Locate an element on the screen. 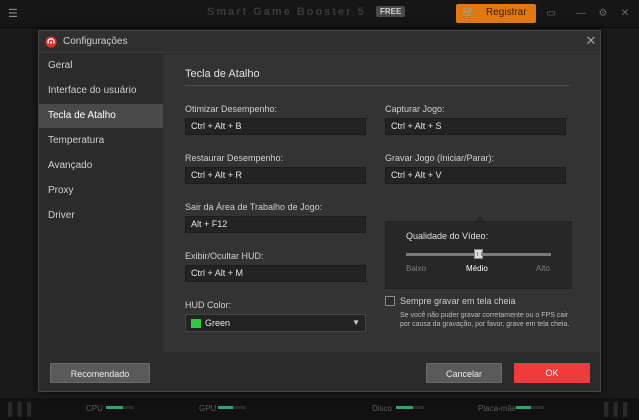  cart-icon: 🛒 is located at coordinates (468, 12).